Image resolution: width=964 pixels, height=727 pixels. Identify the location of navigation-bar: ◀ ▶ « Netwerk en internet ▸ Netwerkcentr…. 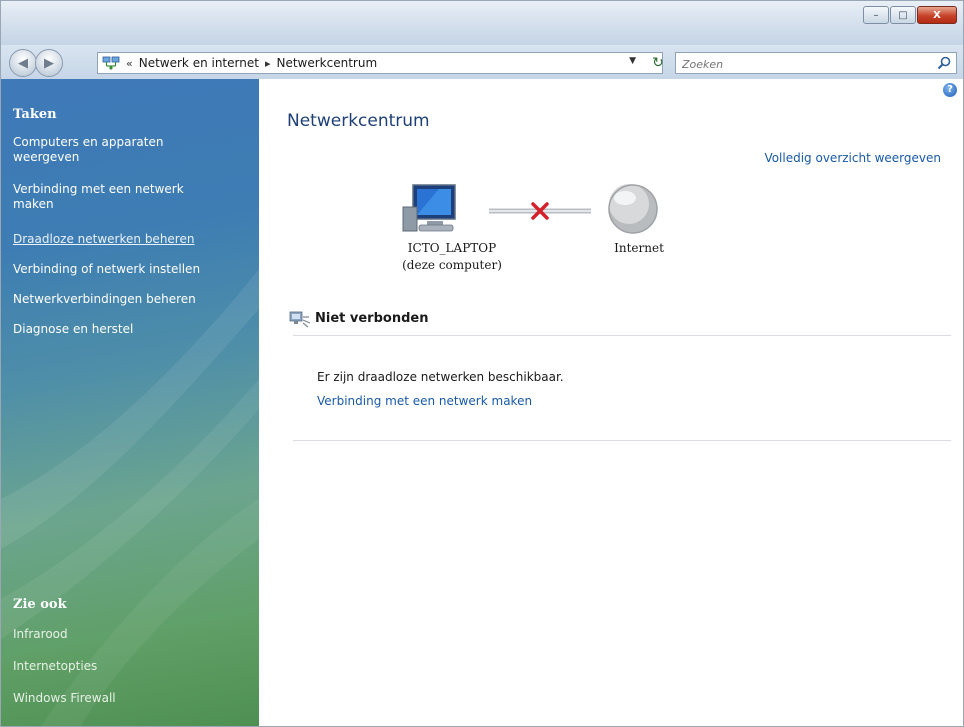
(482, 62).